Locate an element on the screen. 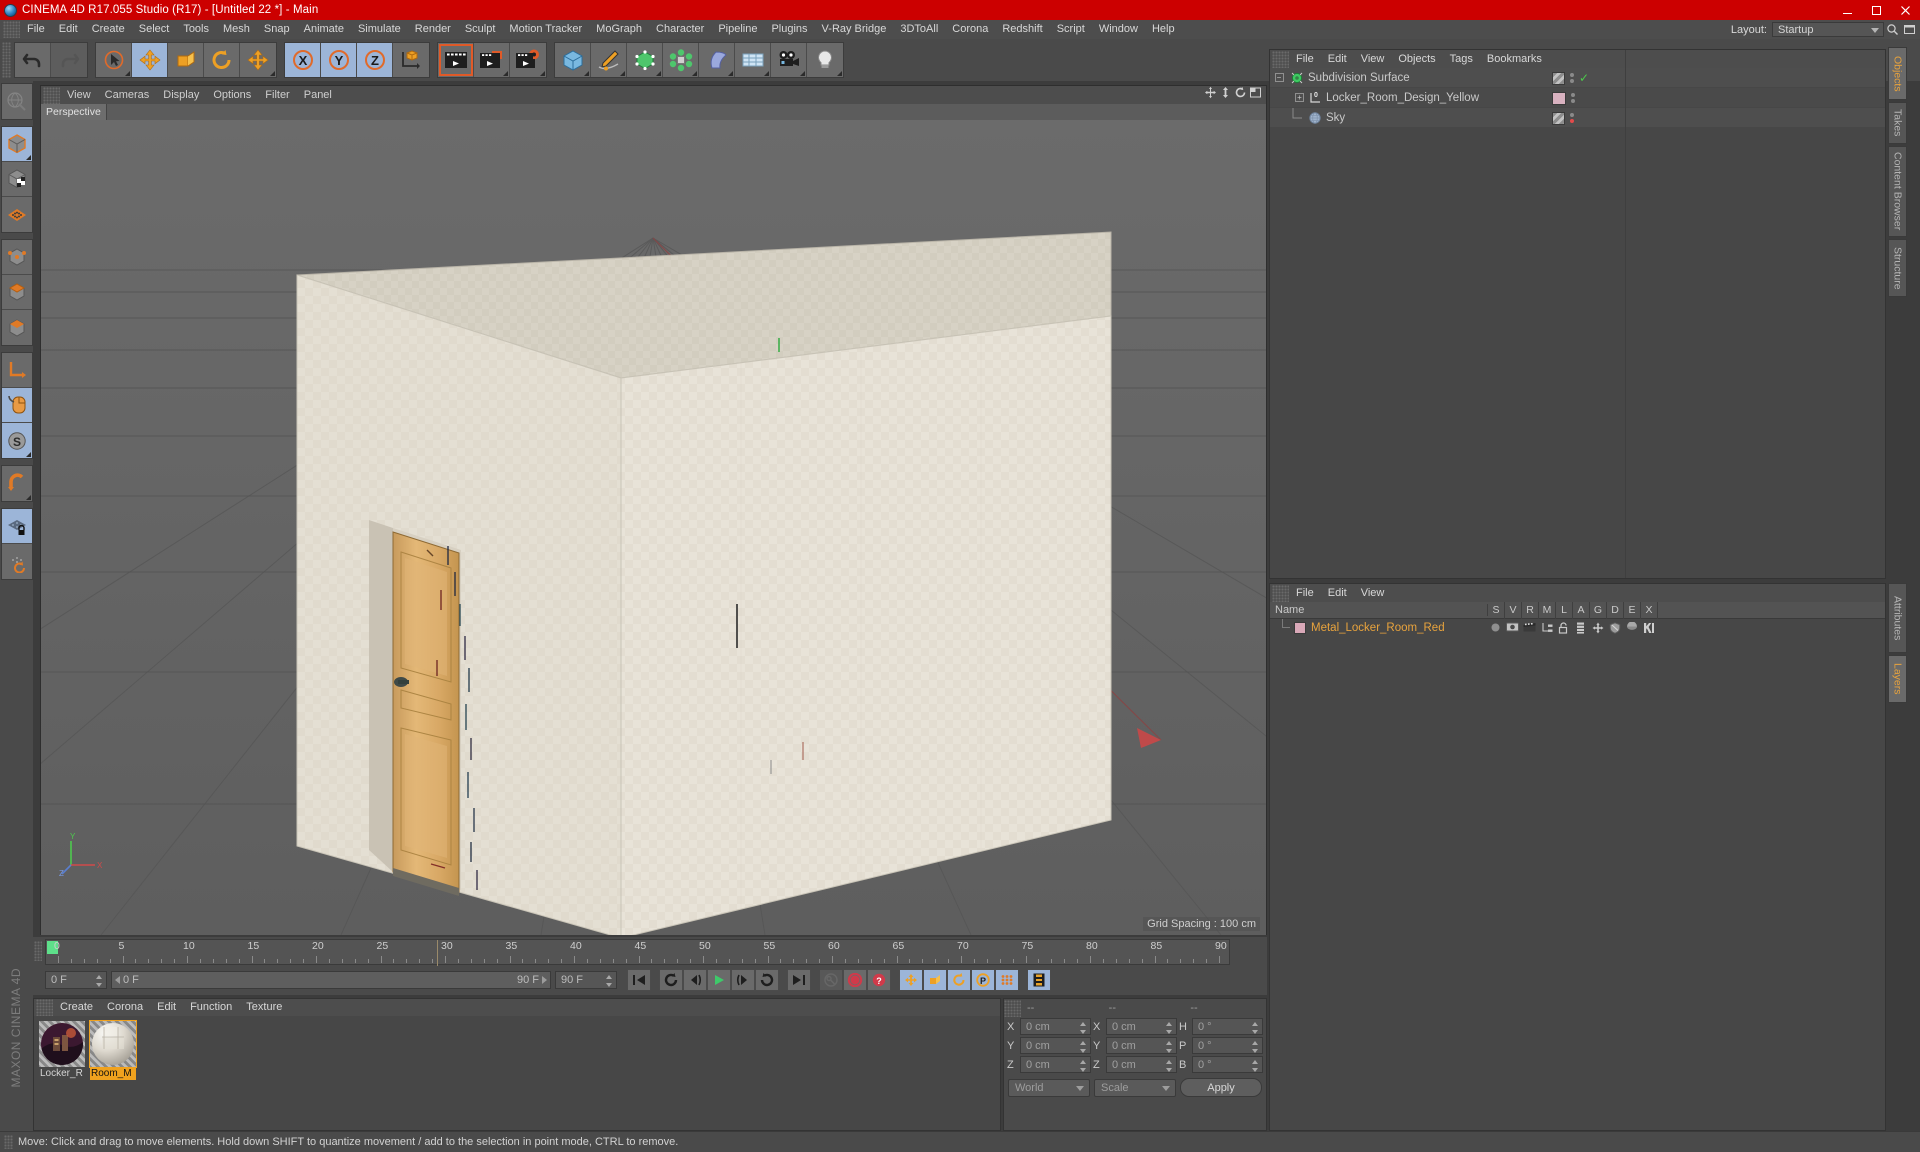 The height and width of the screenshot is (1152, 1920). timeline-view-button is located at coordinates (1039, 979).